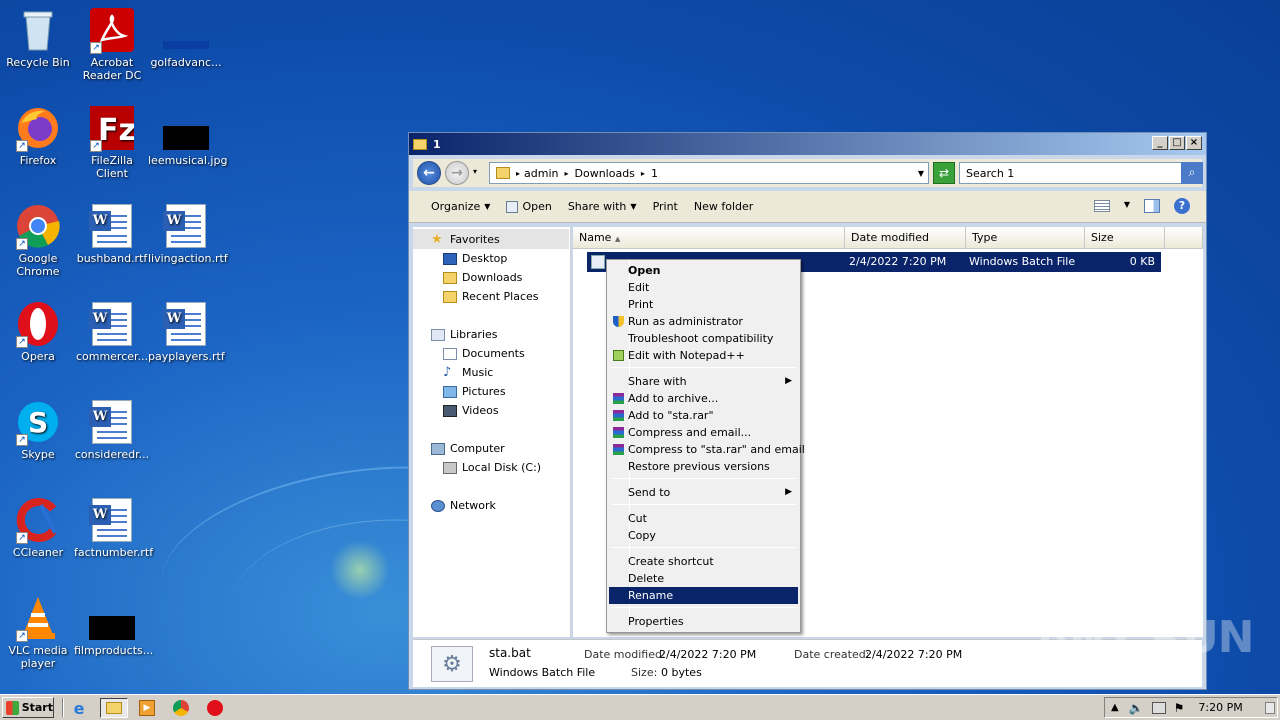  What do you see at coordinates (641, 304) in the screenshot?
I see `menu-label: Print` at bounding box center [641, 304].